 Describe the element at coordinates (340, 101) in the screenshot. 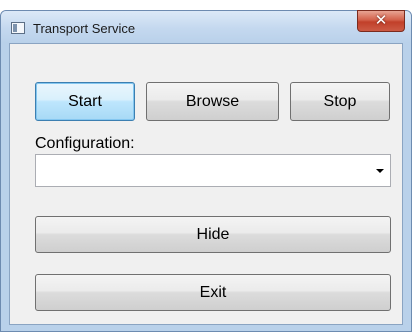

I see `stop-button: Stop` at that location.